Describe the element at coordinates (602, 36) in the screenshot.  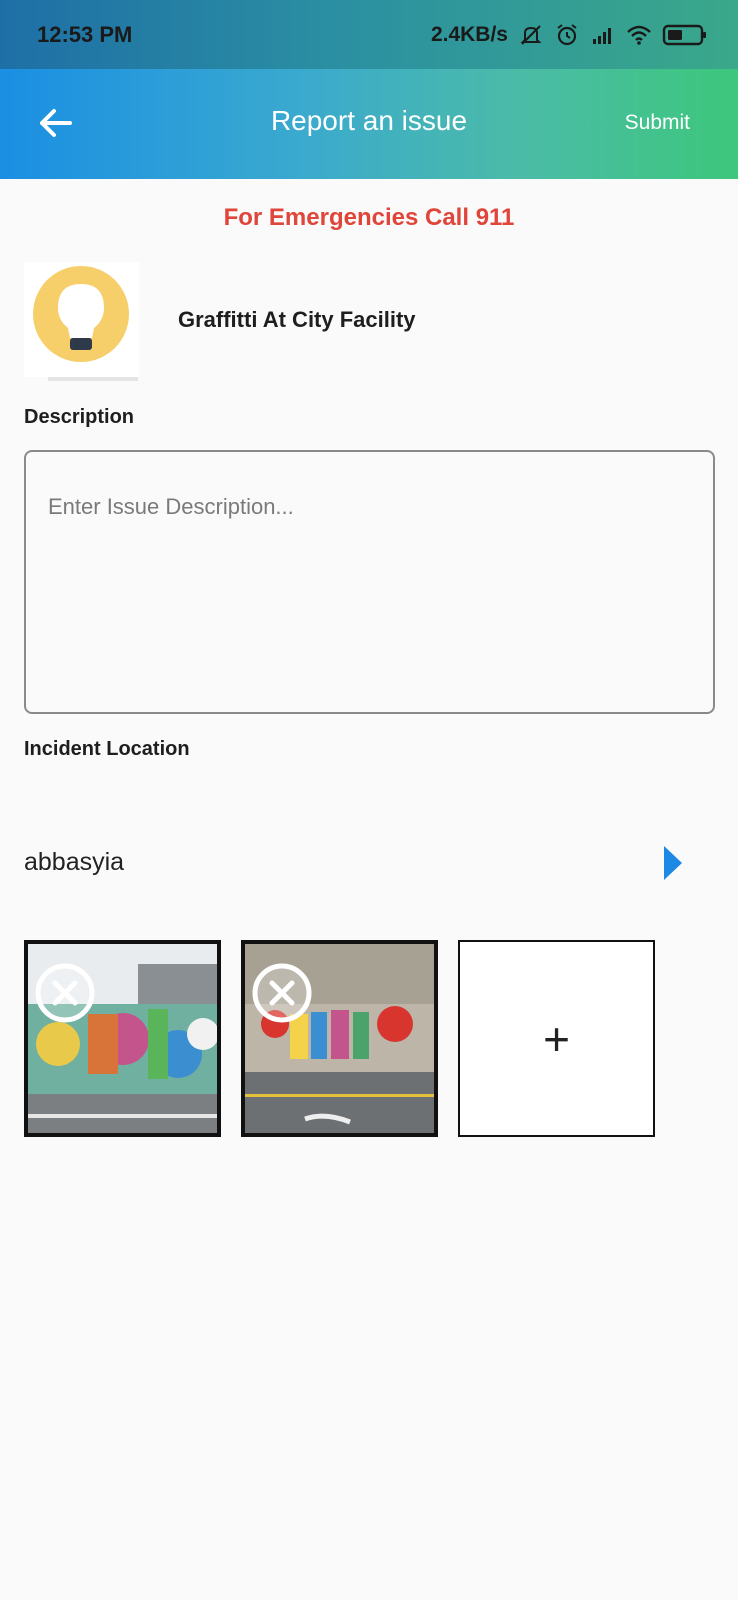
I see `signal-icon` at that location.